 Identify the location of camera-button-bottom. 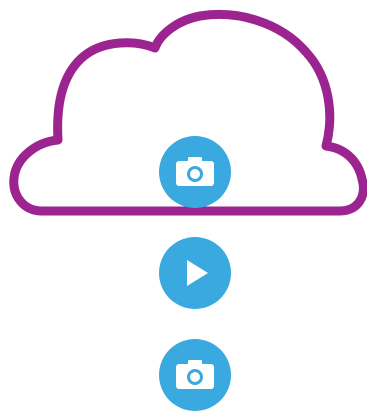
(195, 375).